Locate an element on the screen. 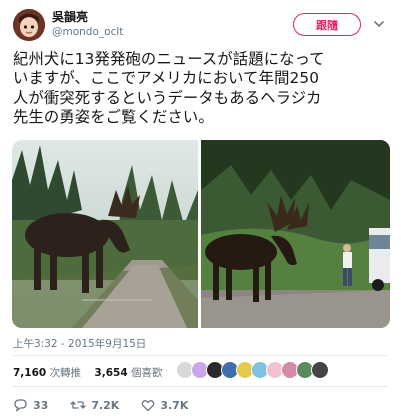  retweet-icon is located at coordinates (78, 405).